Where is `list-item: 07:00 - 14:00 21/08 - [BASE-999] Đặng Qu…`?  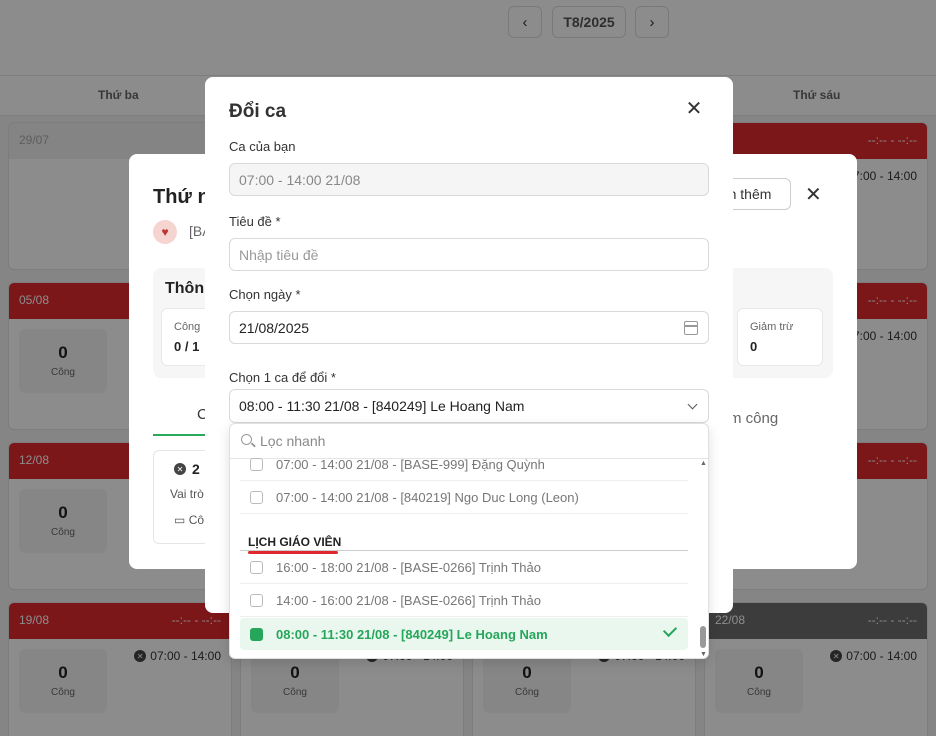 list-item: 07:00 - 14:00 21/08 - [BASE-999] Đặng Qu… is located at coordinates (464, 465).